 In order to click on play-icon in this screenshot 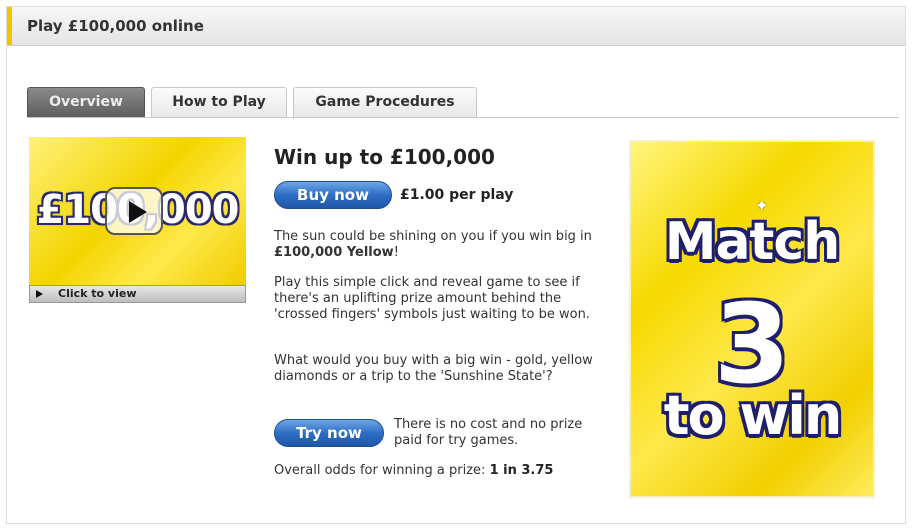, I will do `click(138, 212)`.